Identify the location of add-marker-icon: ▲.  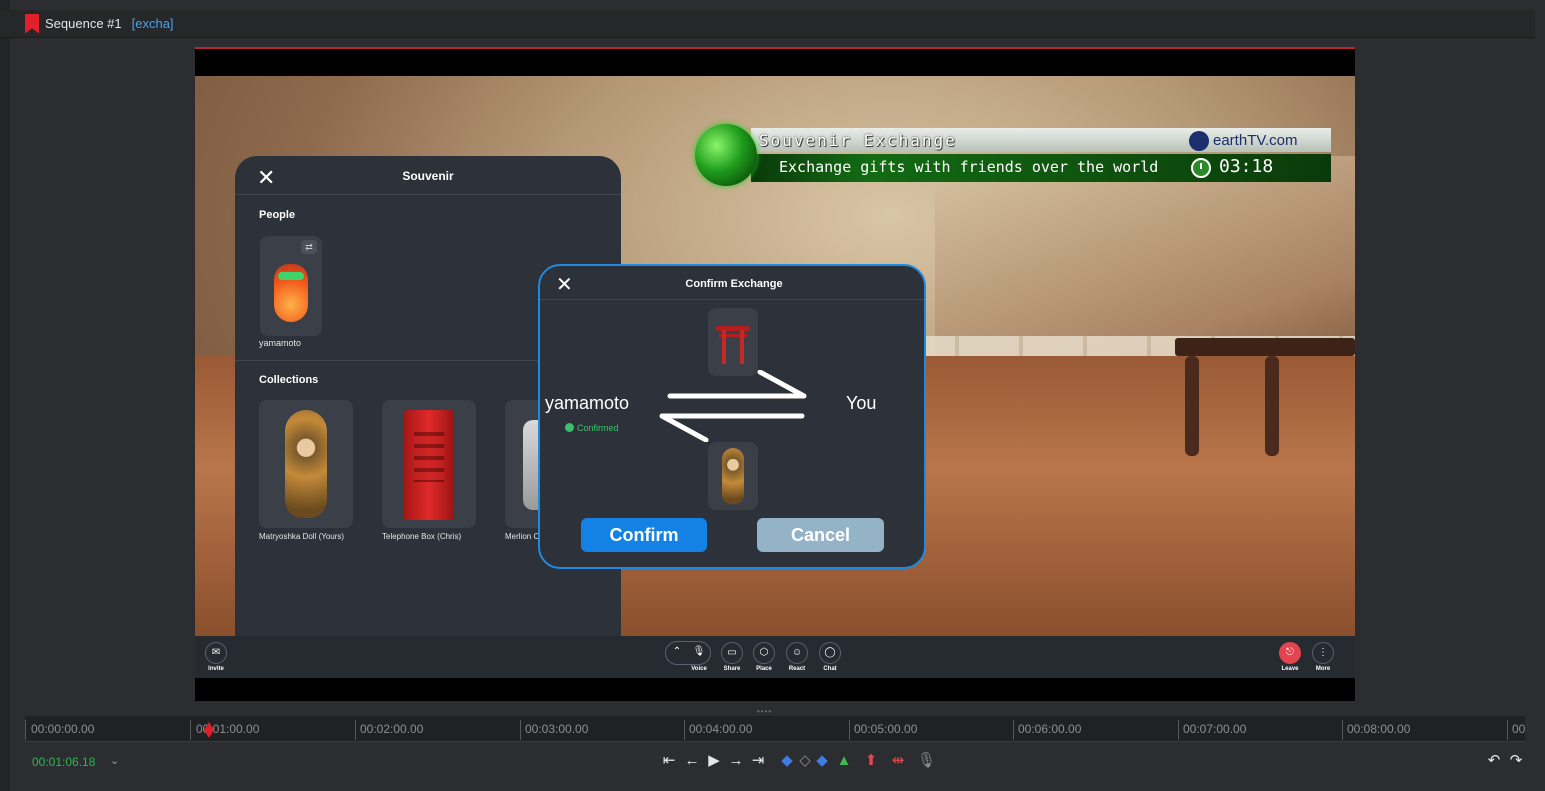
(844, 761).